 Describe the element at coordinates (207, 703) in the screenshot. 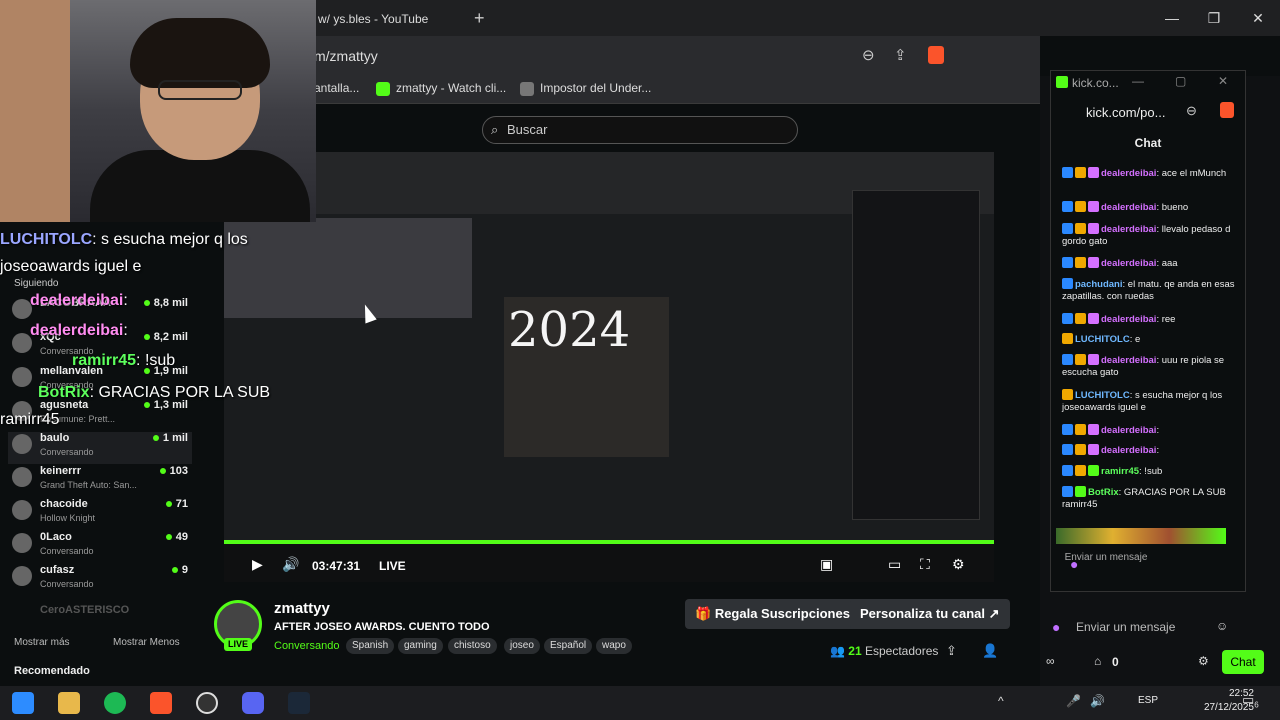

I see `obs-icon` at that location.